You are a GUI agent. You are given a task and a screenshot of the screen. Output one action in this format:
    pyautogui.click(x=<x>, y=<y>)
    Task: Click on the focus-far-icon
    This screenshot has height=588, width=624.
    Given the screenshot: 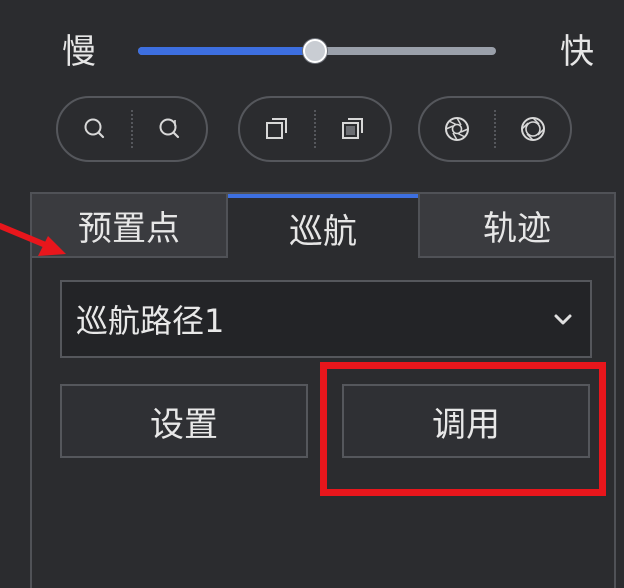 What is the action you would take?
    pyautogui.click(x=352, y=128)
    